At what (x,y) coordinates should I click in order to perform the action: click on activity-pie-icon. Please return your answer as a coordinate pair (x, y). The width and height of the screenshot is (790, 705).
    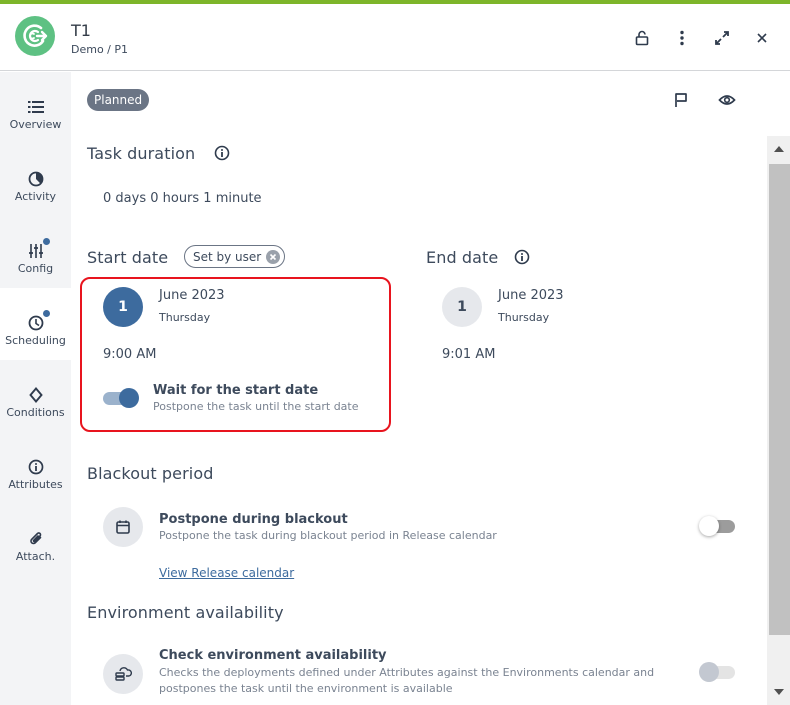
    Looking at the image, I should click on (36, 179).